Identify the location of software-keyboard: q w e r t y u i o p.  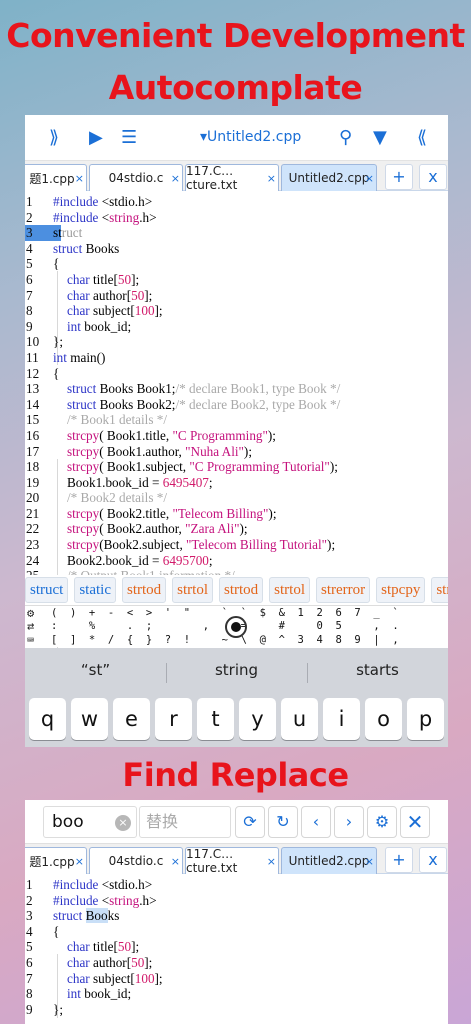
(236, 719).